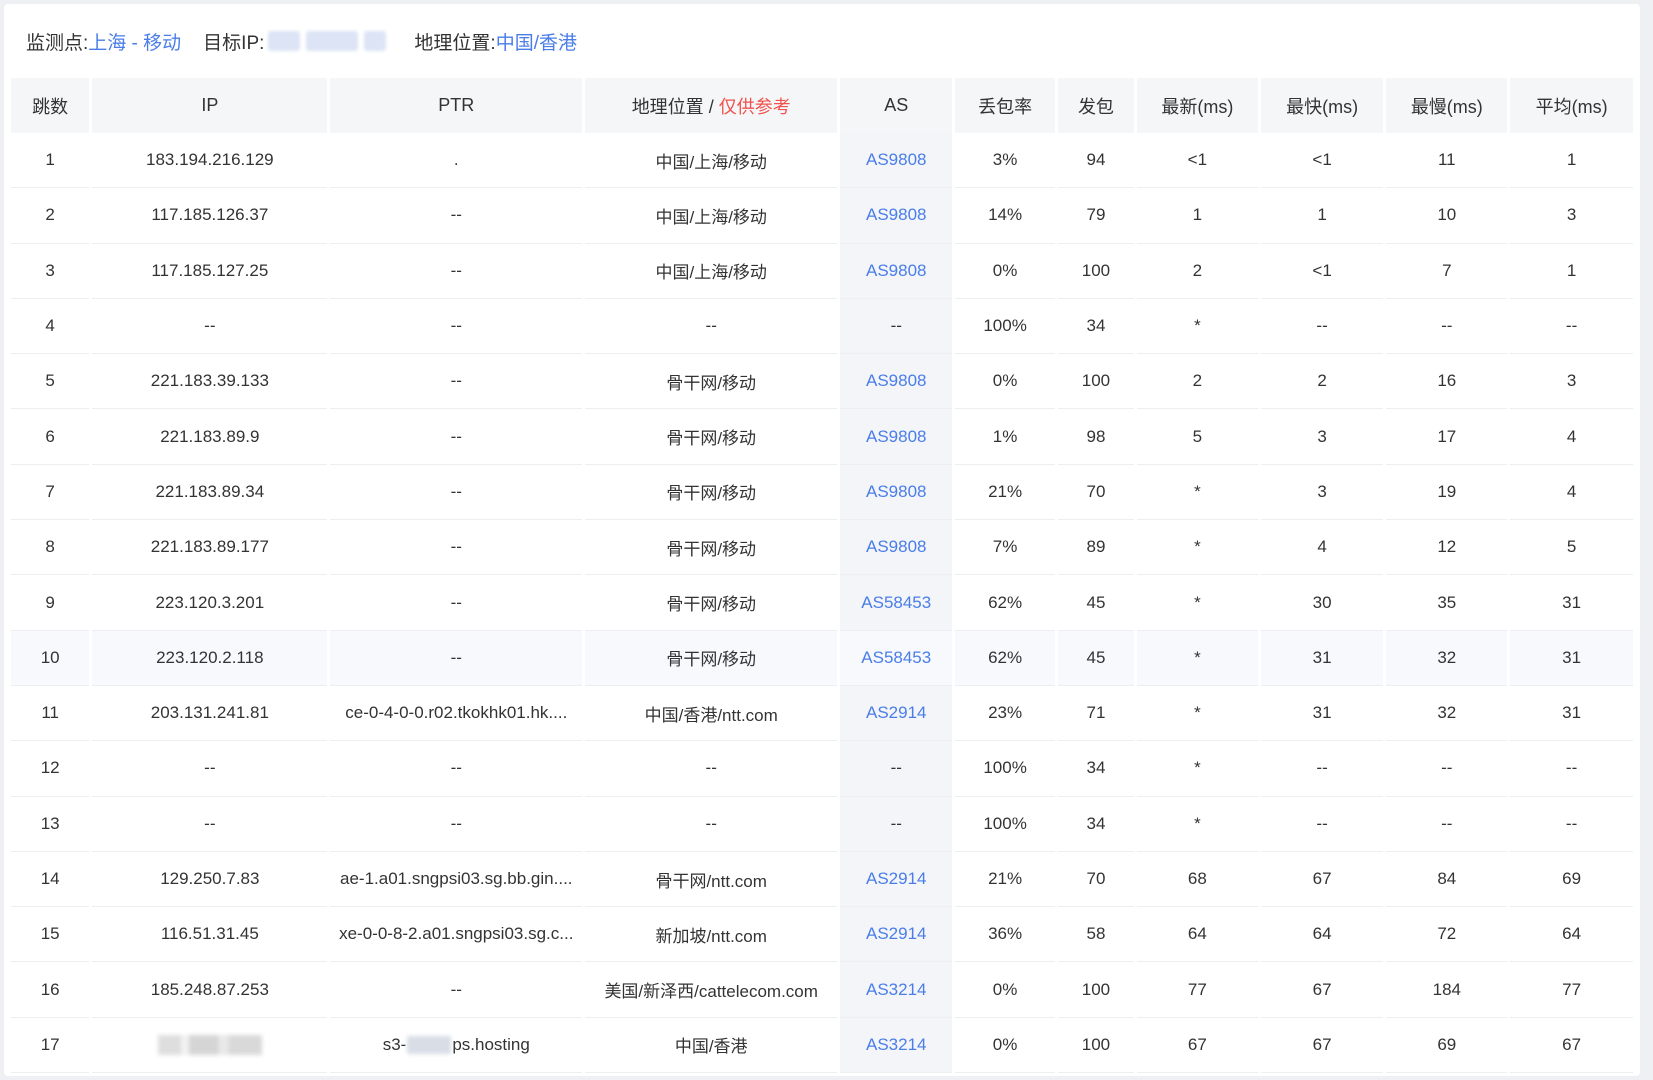 The image size is (1653, 1080). I want to click on cell-as: AS2914, so click(896, 935).